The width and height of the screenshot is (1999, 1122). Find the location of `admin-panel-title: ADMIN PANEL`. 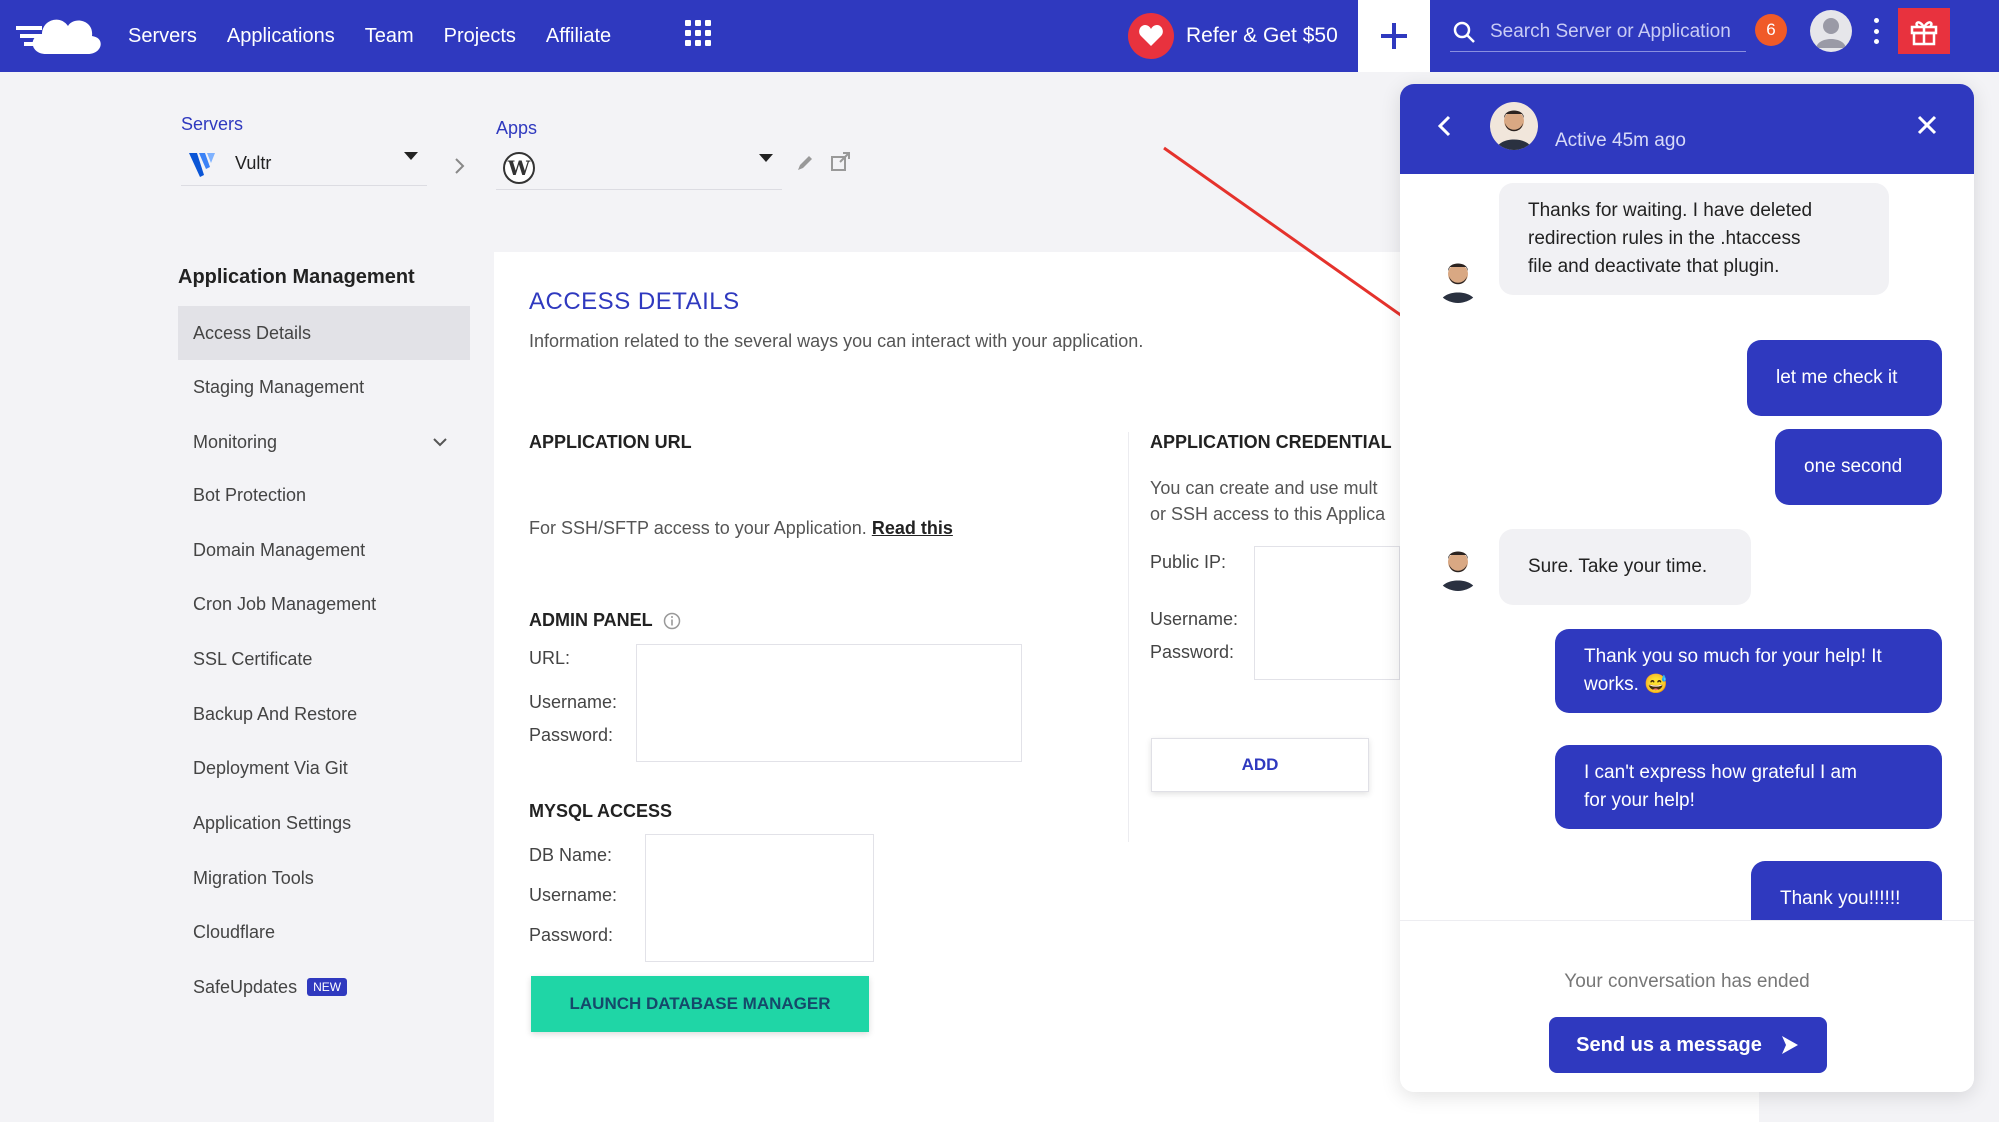

admin-panel-title: ADMIN PANEL is located at coordinates (591, 620).